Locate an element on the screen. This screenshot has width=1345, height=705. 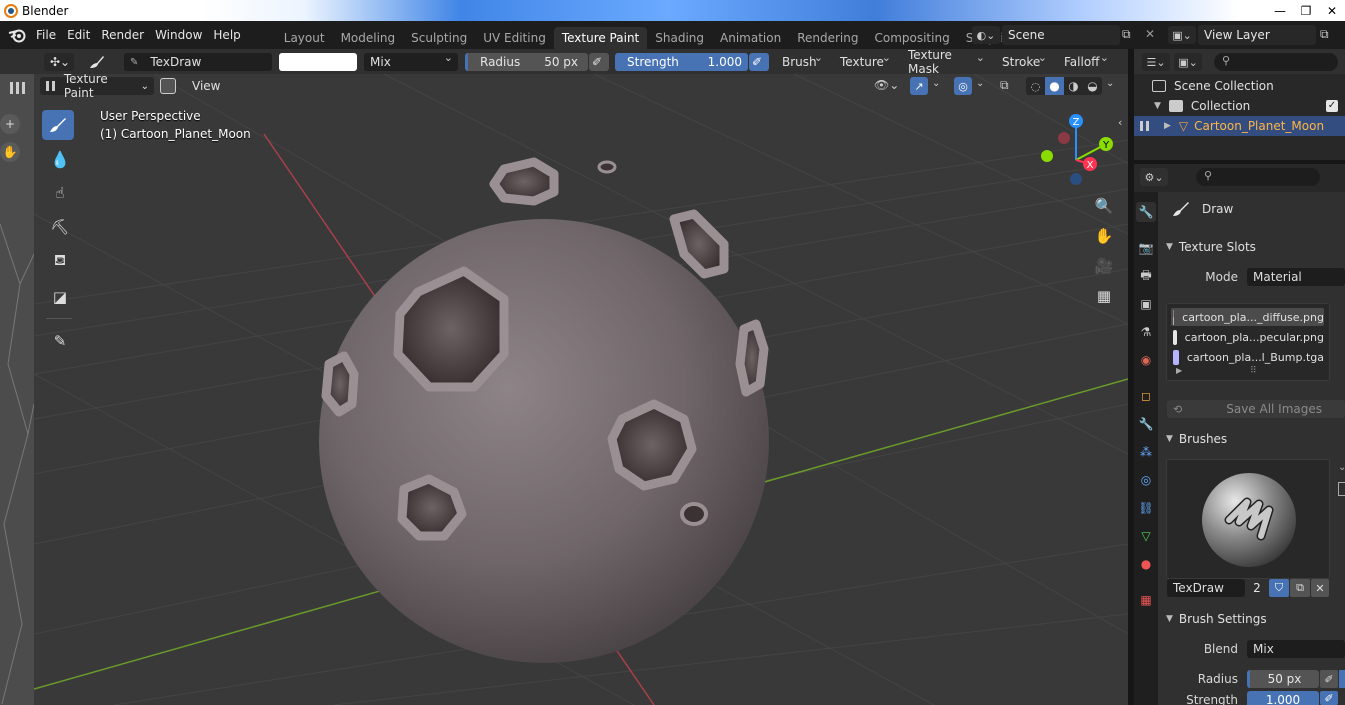
falloff-menu: Falloff is located at coordinates (1086, 61).